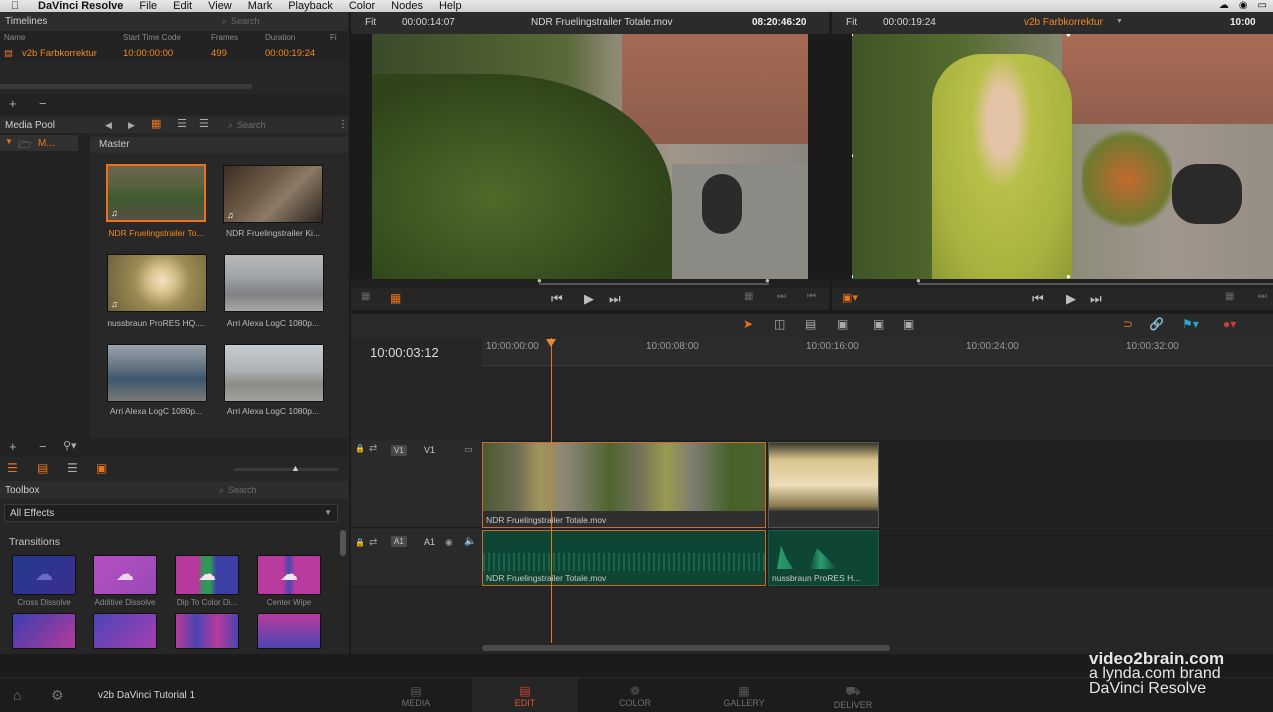 The width and height of the screenshot is (1273, 712). What do you see at coordinates (878, 324) in the screenshot?
I see `overwrite-icon: ▣` at bounding box center [878, 324].